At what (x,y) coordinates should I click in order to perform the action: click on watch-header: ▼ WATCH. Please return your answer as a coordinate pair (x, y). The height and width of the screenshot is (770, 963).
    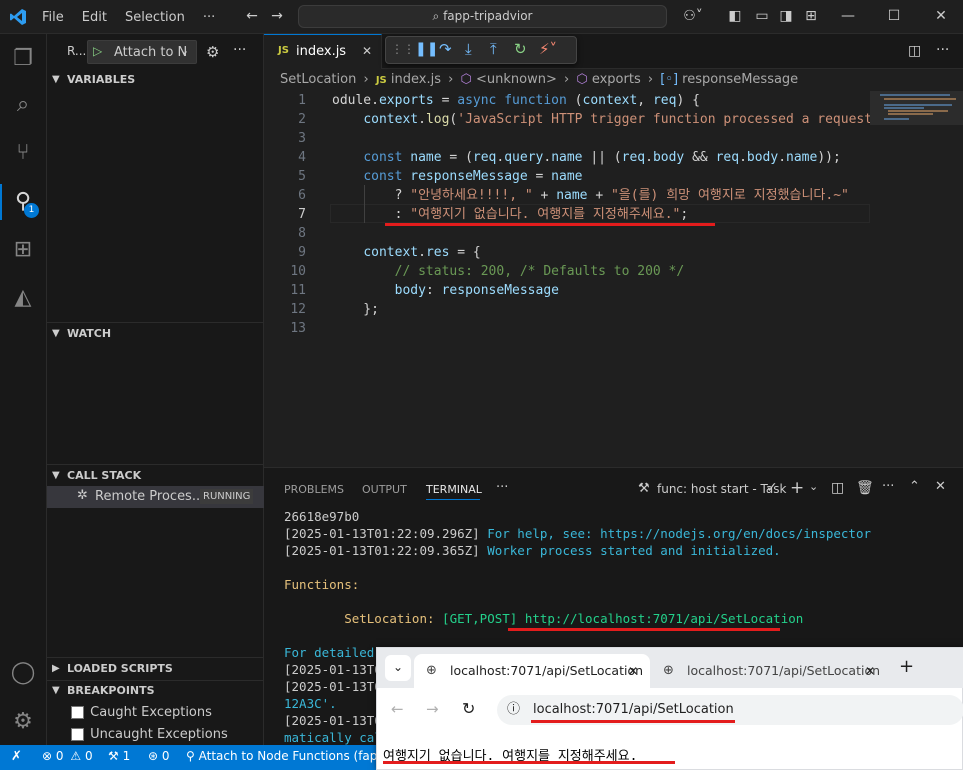
    Looking at the image, I should click on (155, 334).